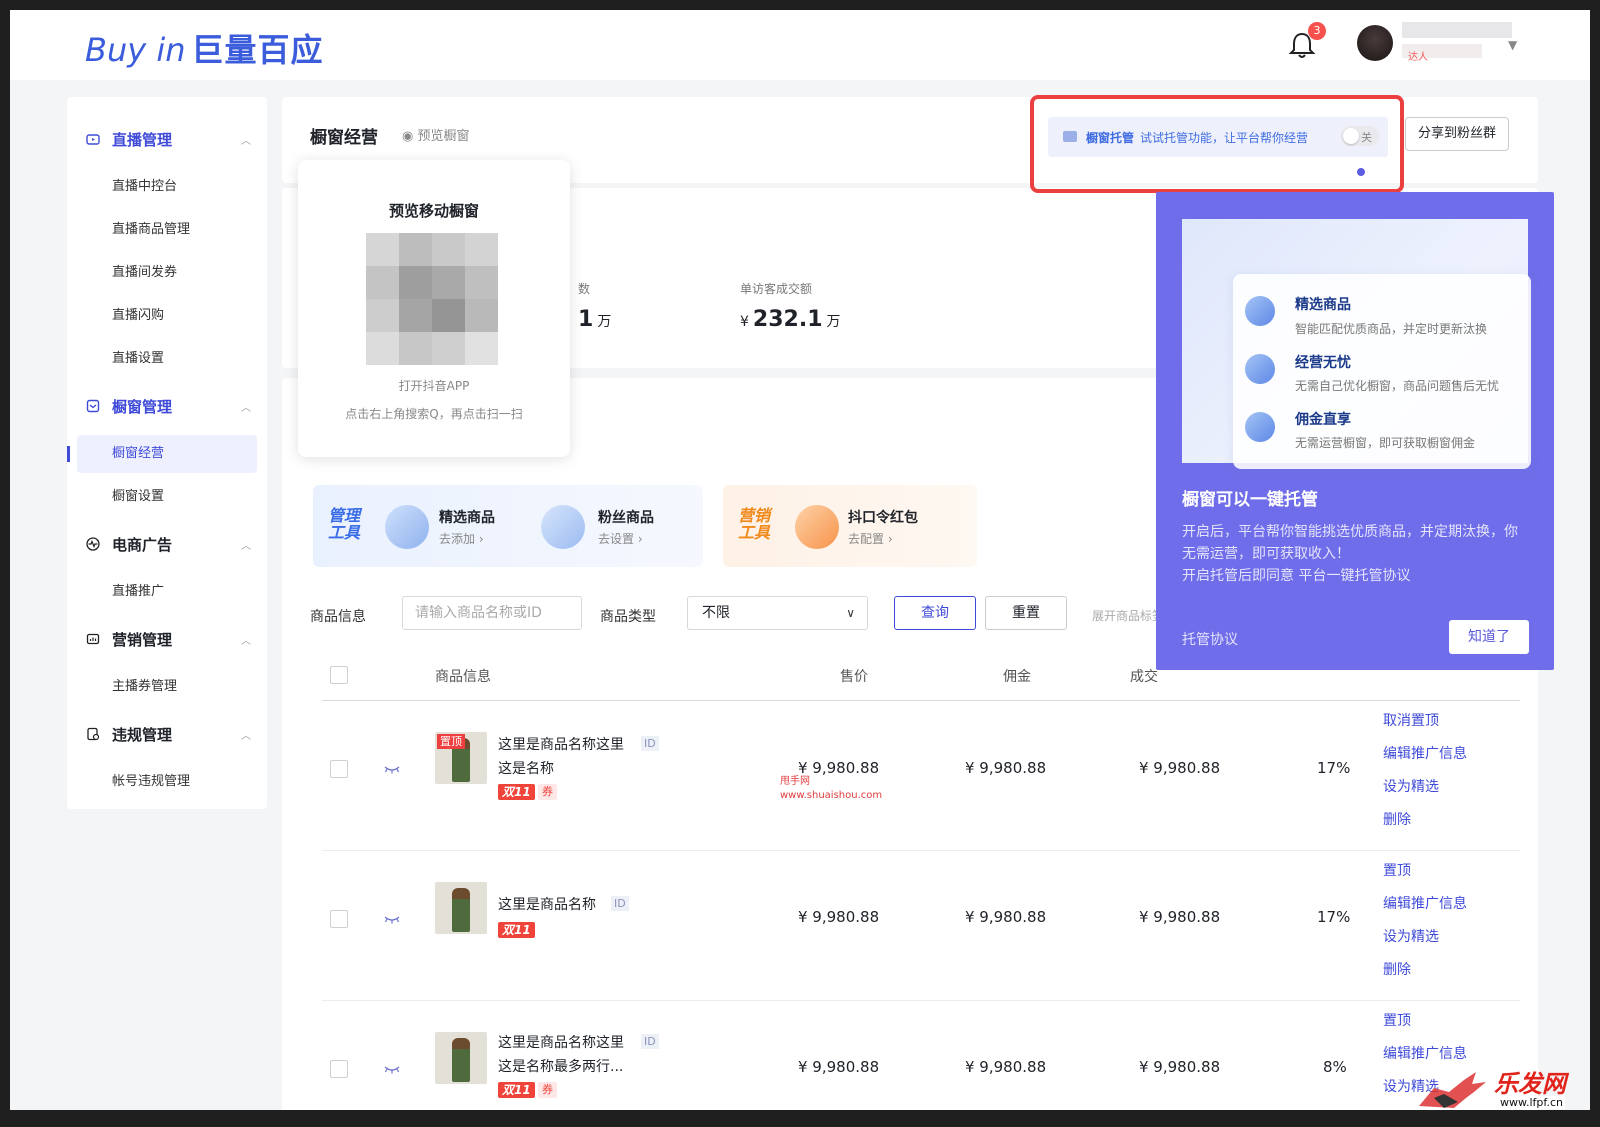  What do you see at coordinates (463, 677) in the screenshot?
I see `column-product-info: 商品信息` at bounding box center [463, 677].